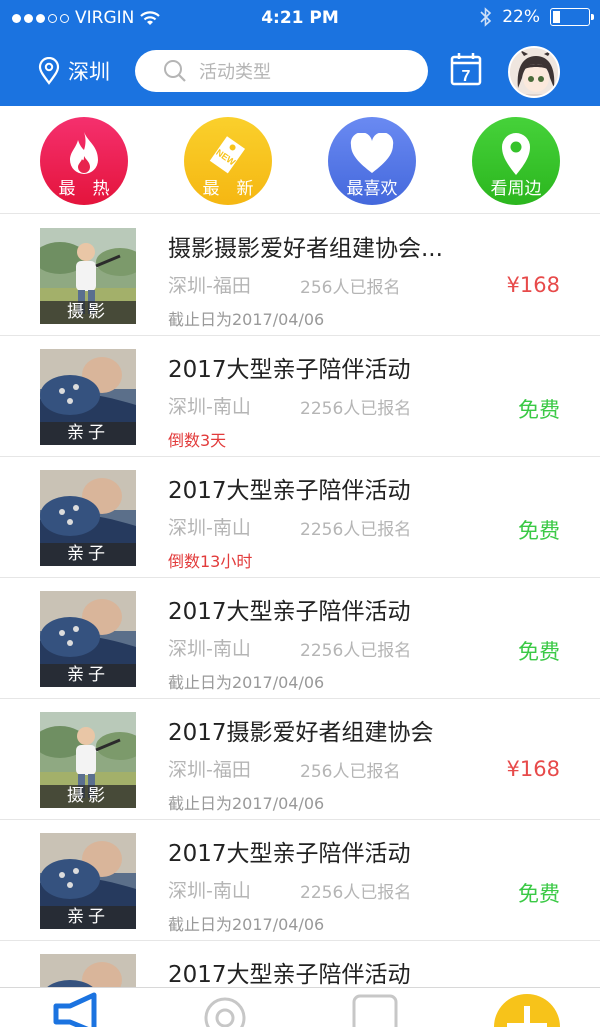  I want to click on list-item: 亲子 2017大型亲子陪伴活动深圳-南山 2256人已报名 免费倒数3天, so click(300, 396).